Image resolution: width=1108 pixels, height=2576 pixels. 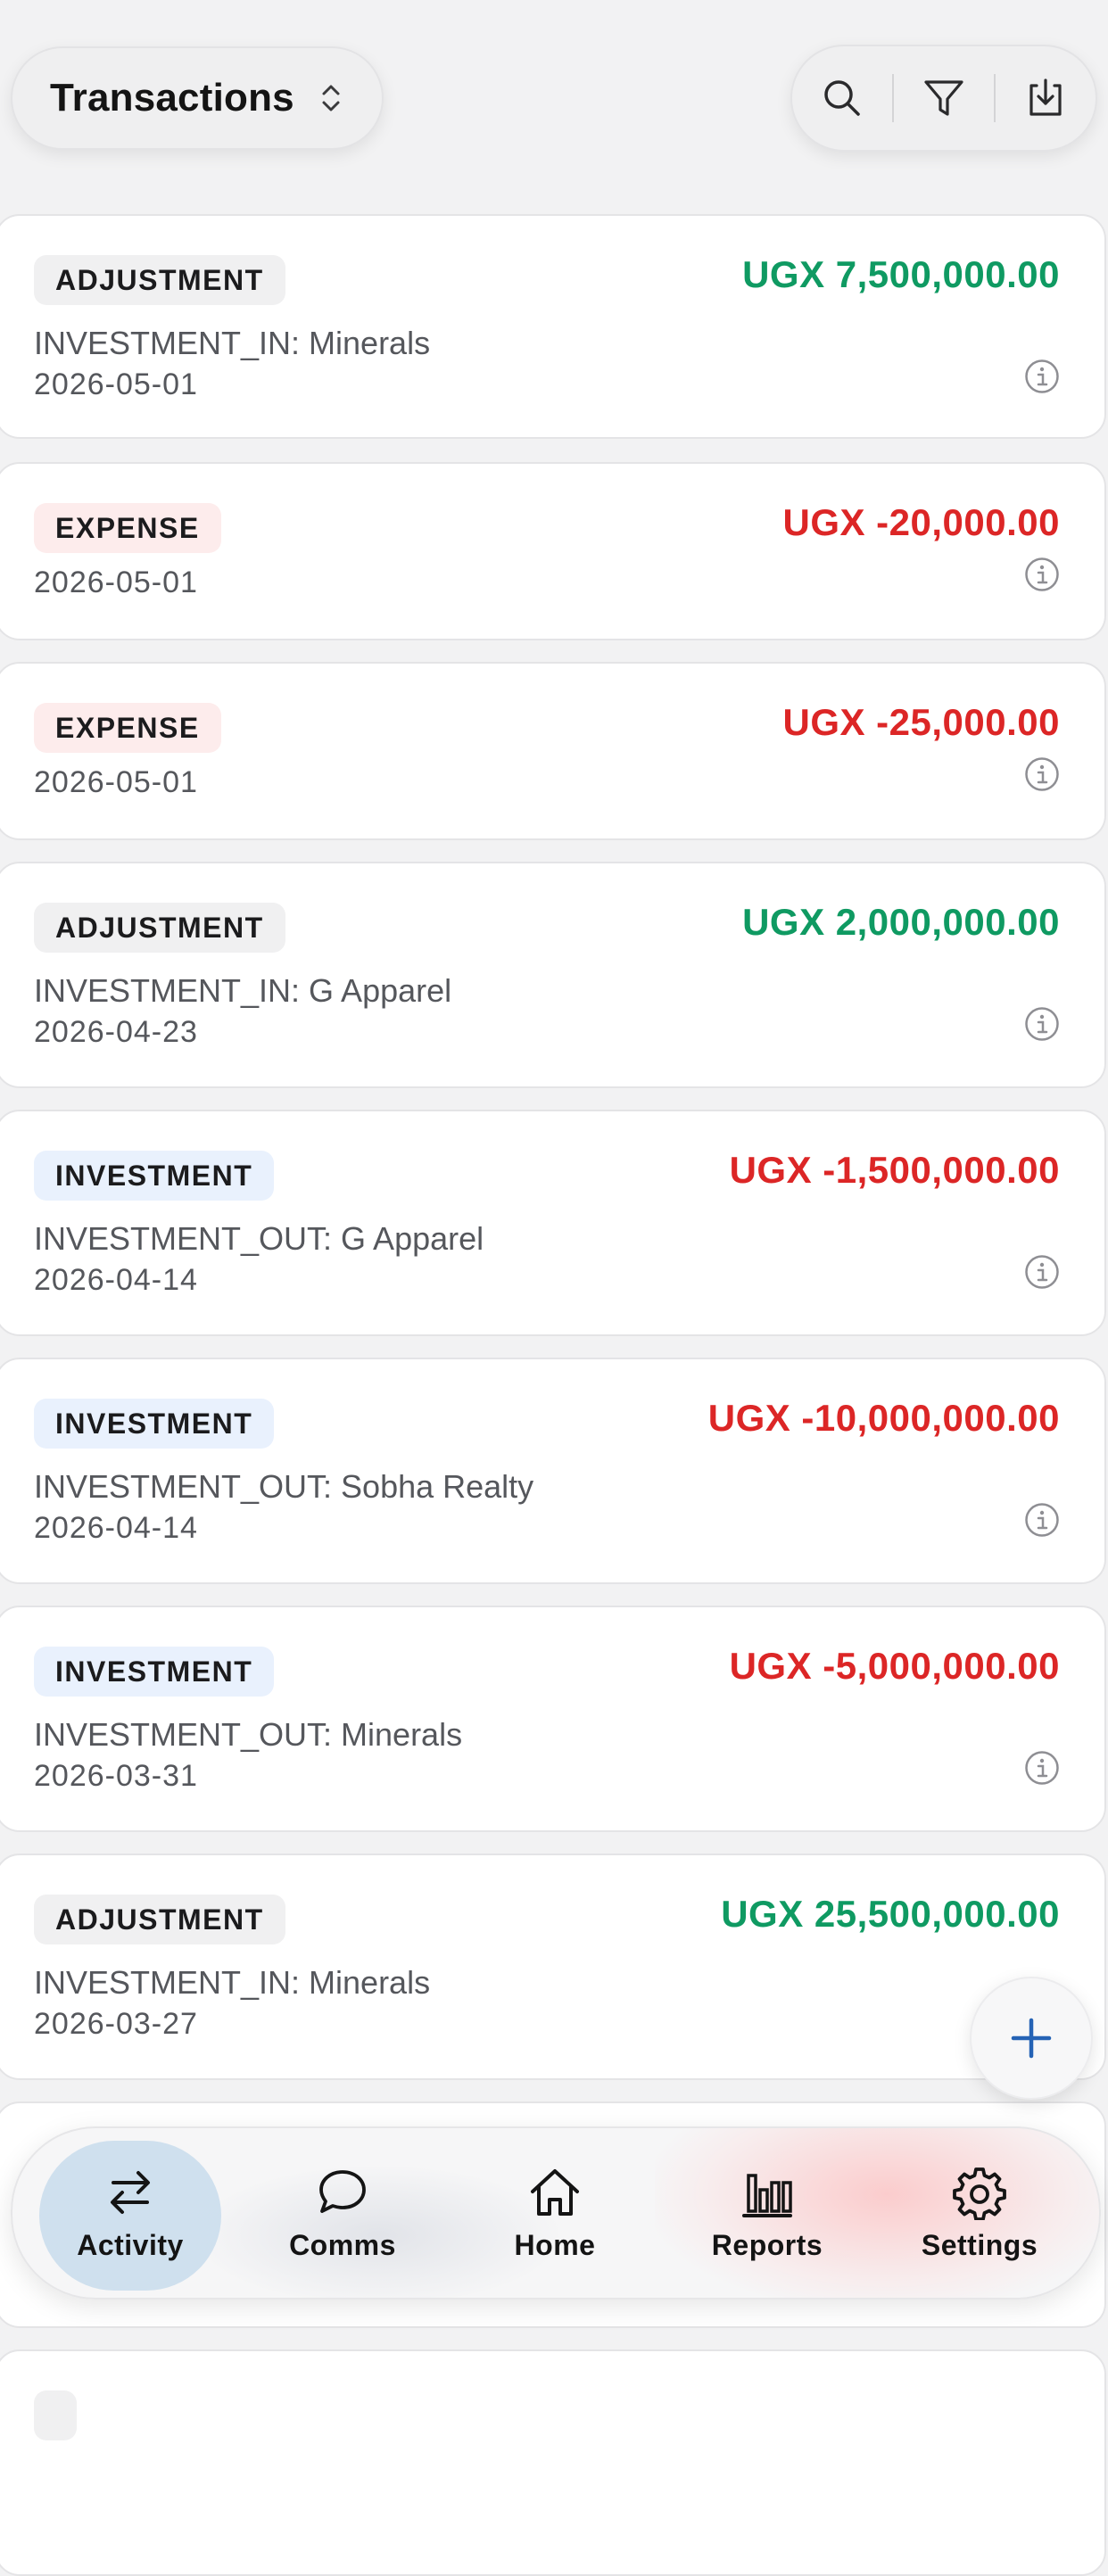 I want to click on arrows-exchange-icon, so click(x=130, y=2192).